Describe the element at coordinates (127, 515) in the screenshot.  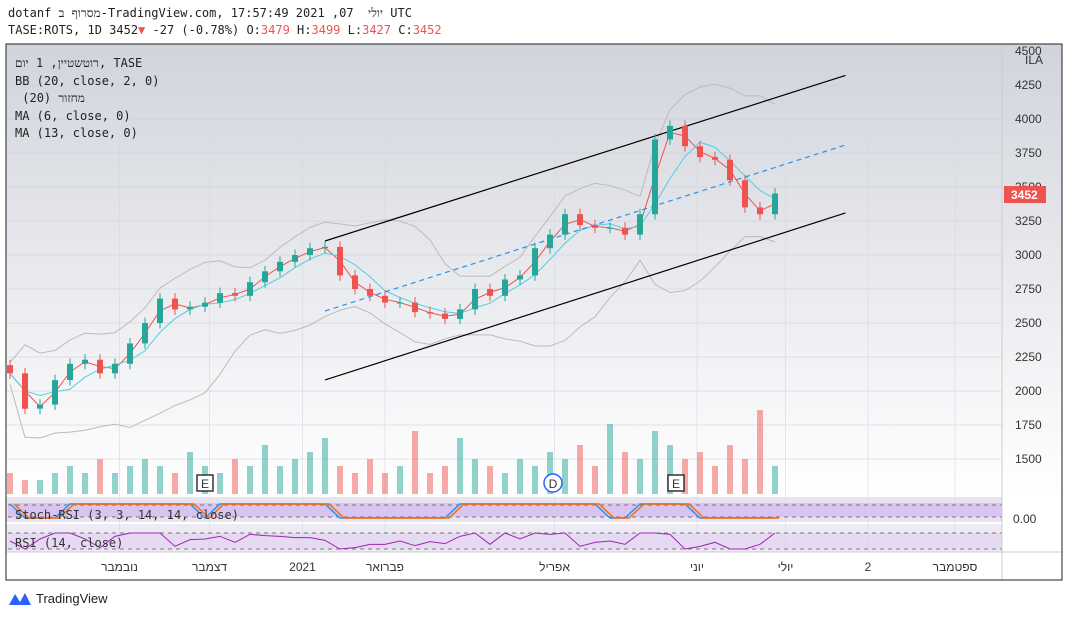
I see `stoch-rsi-label: Stoch-RSI (3, 3, 14, 14, close)` at that location.